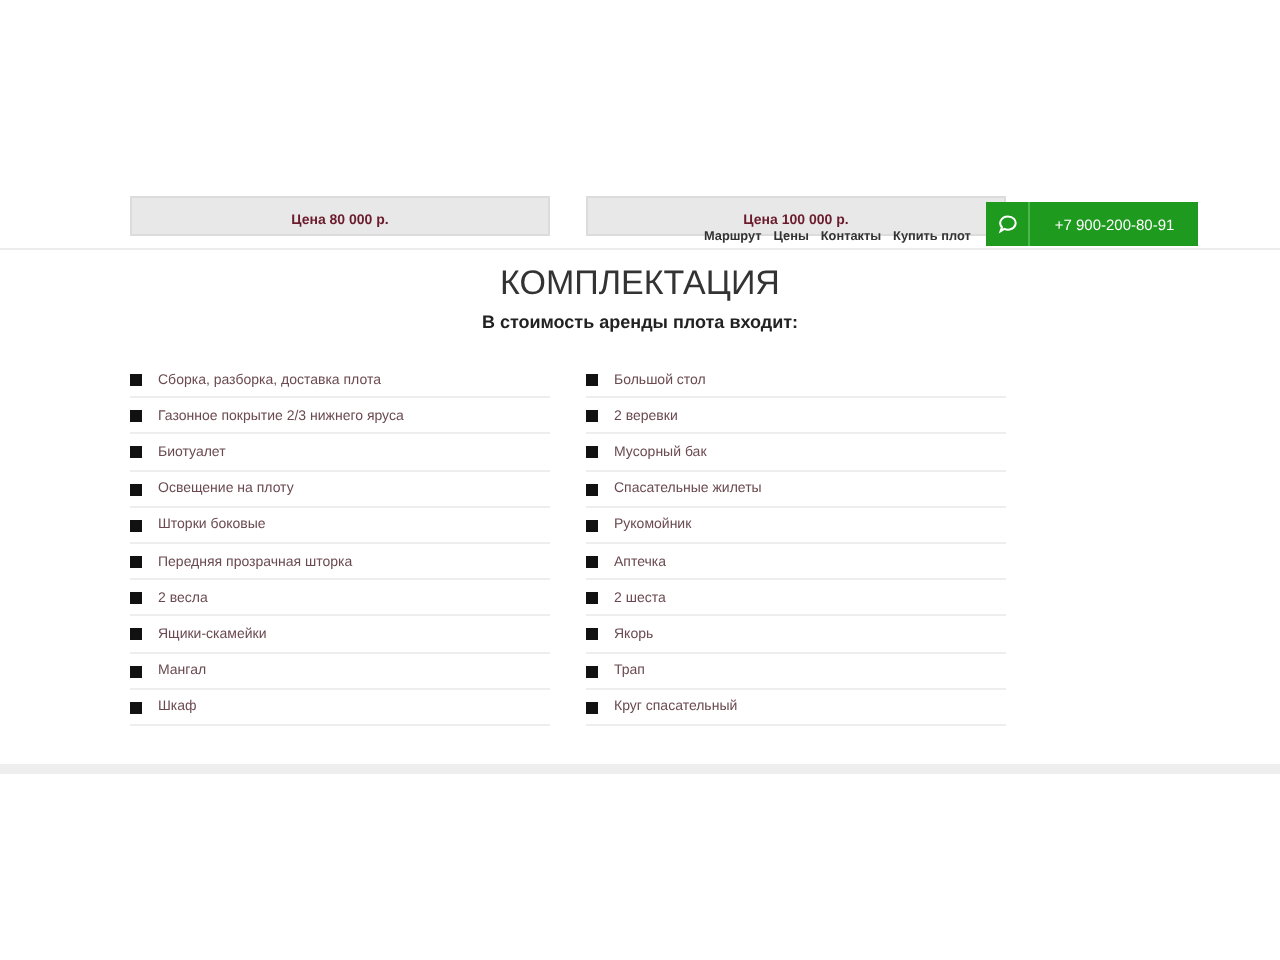 The width and height of the screenshot is (1280, 960). What do you see at coordinates (640, 284) in the screenshot?
I see `section-title: КОМПЛЕКТАЦИЯ` at bounding box center [640, 284].